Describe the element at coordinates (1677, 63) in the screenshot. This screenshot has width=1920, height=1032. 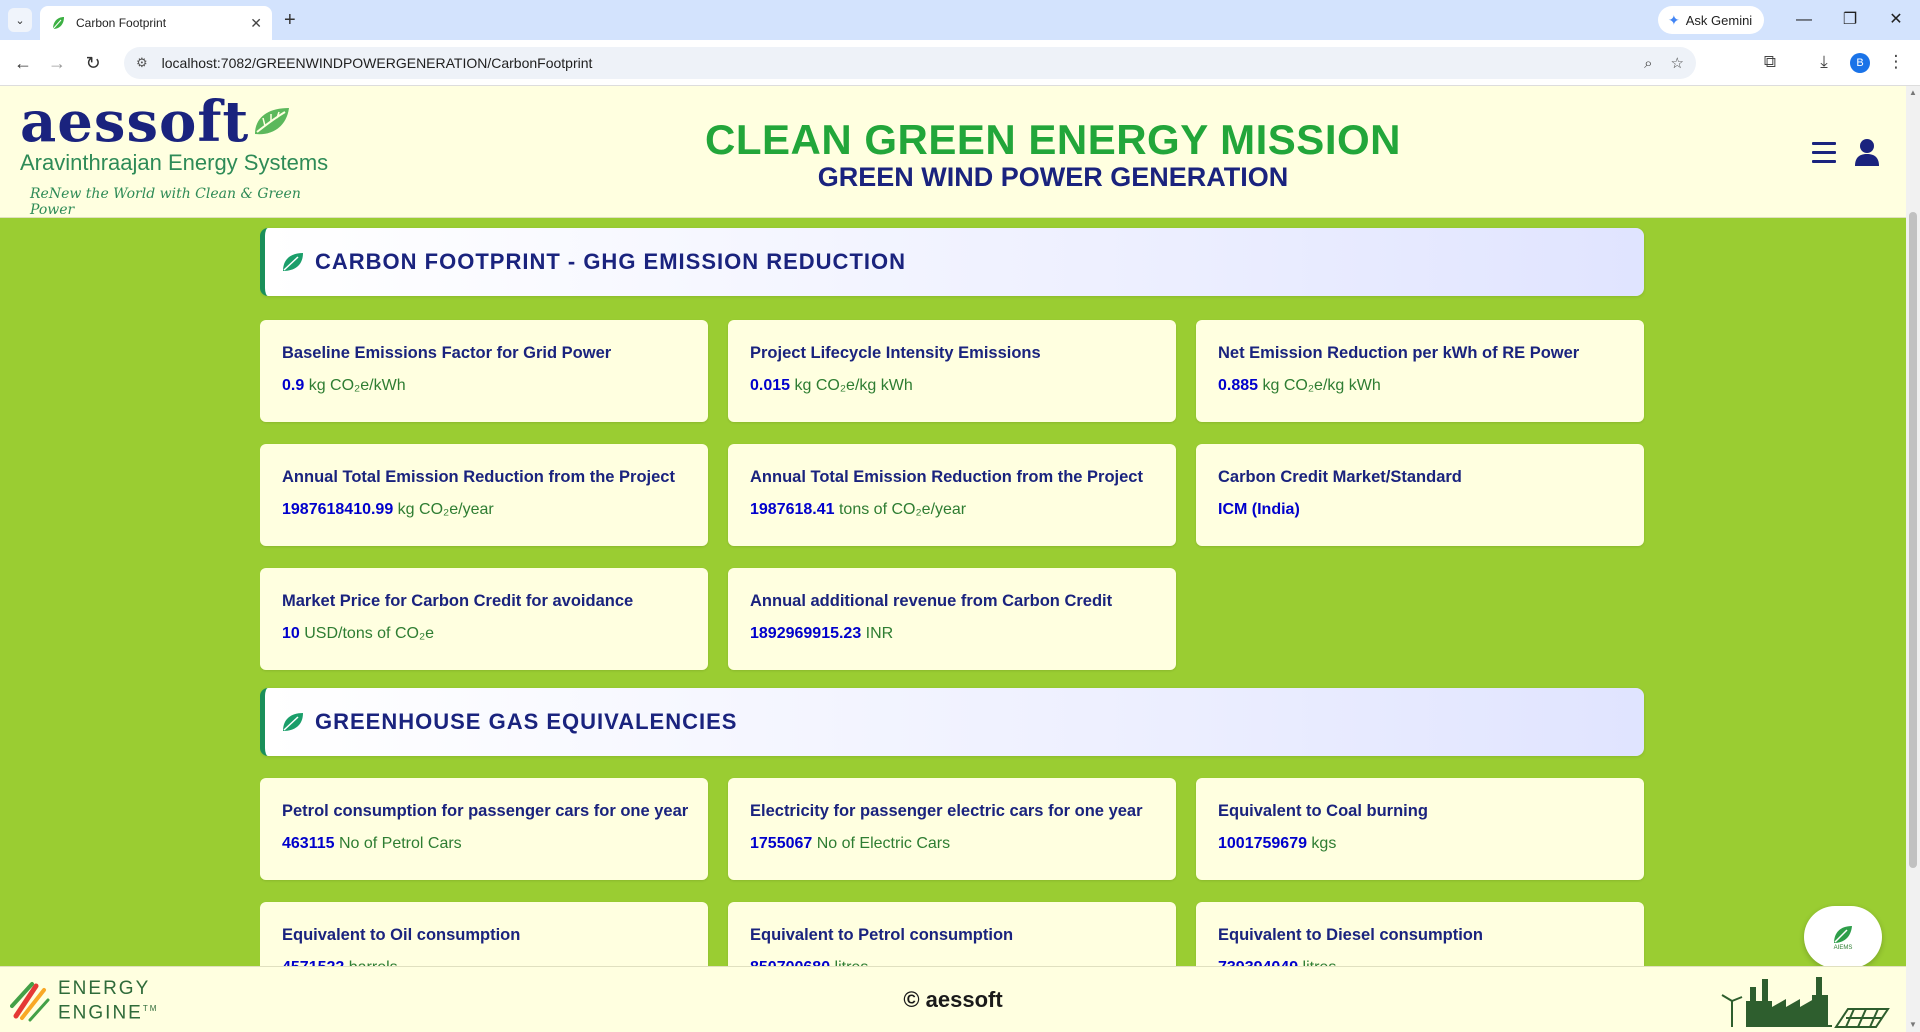
I see `bookmark-star-icon: ☆` at that location.